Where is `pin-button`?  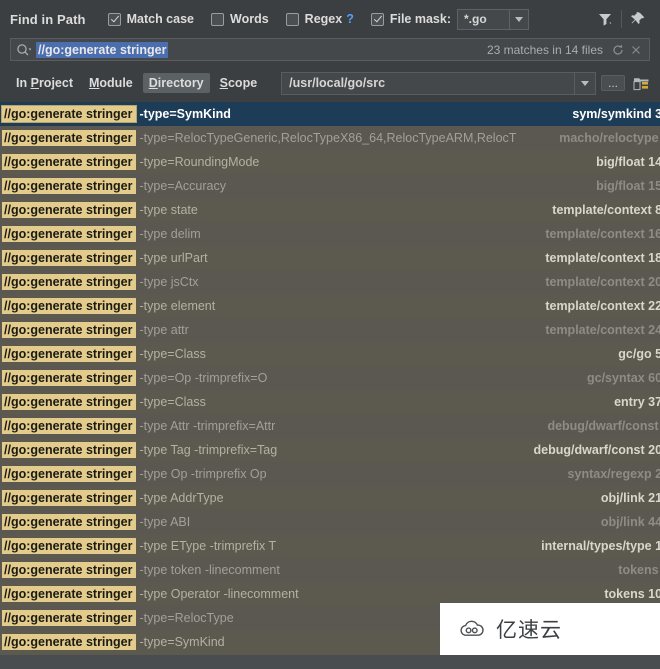
pin-button is located at coordinates (638, 19).